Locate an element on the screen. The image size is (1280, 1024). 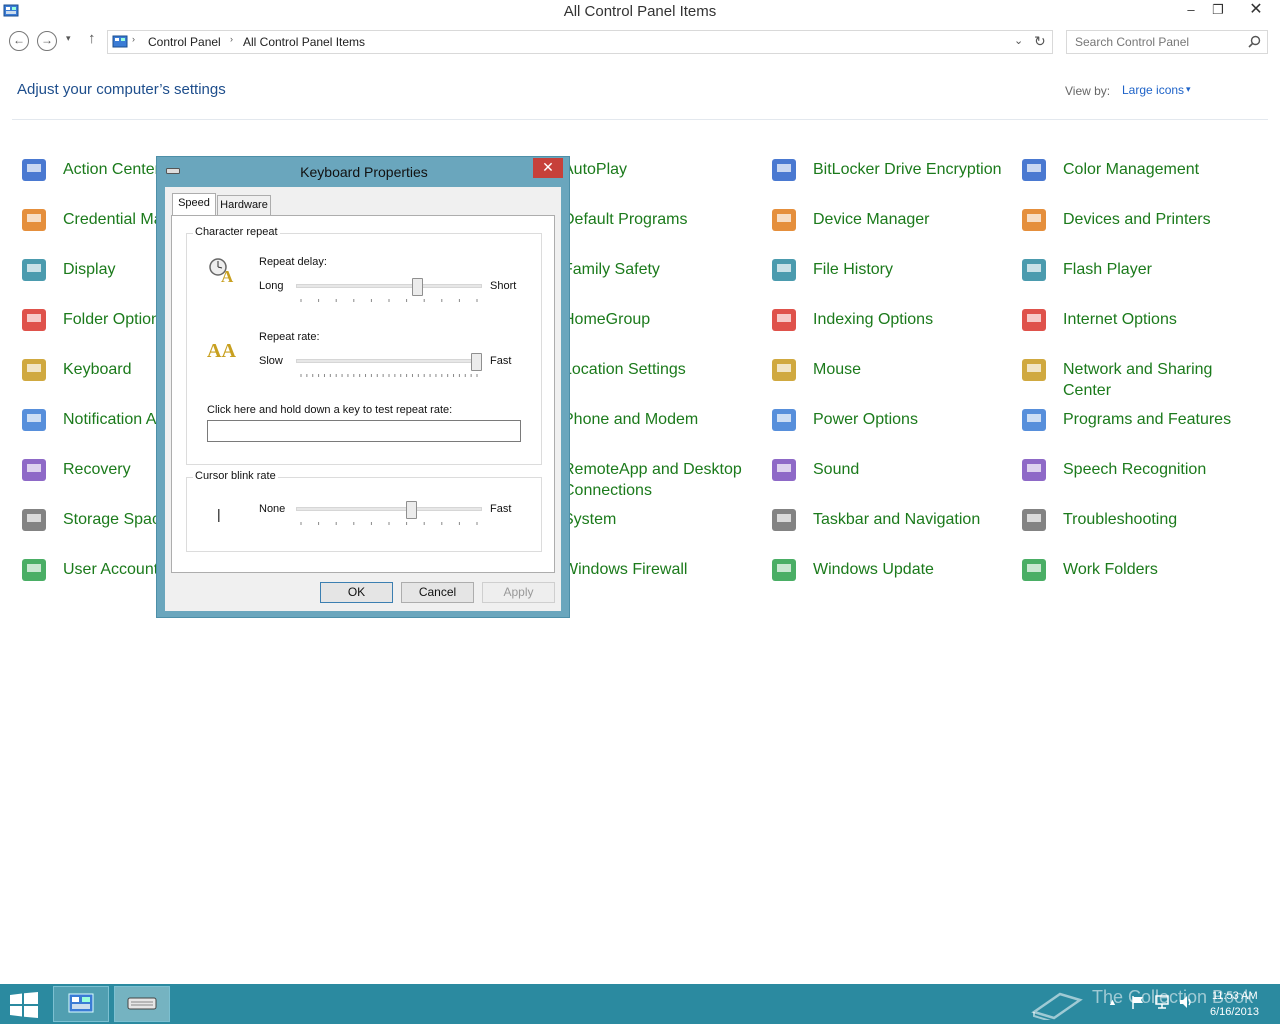
cp-item-mouse: Mouse is located at coordinates (888, 376).